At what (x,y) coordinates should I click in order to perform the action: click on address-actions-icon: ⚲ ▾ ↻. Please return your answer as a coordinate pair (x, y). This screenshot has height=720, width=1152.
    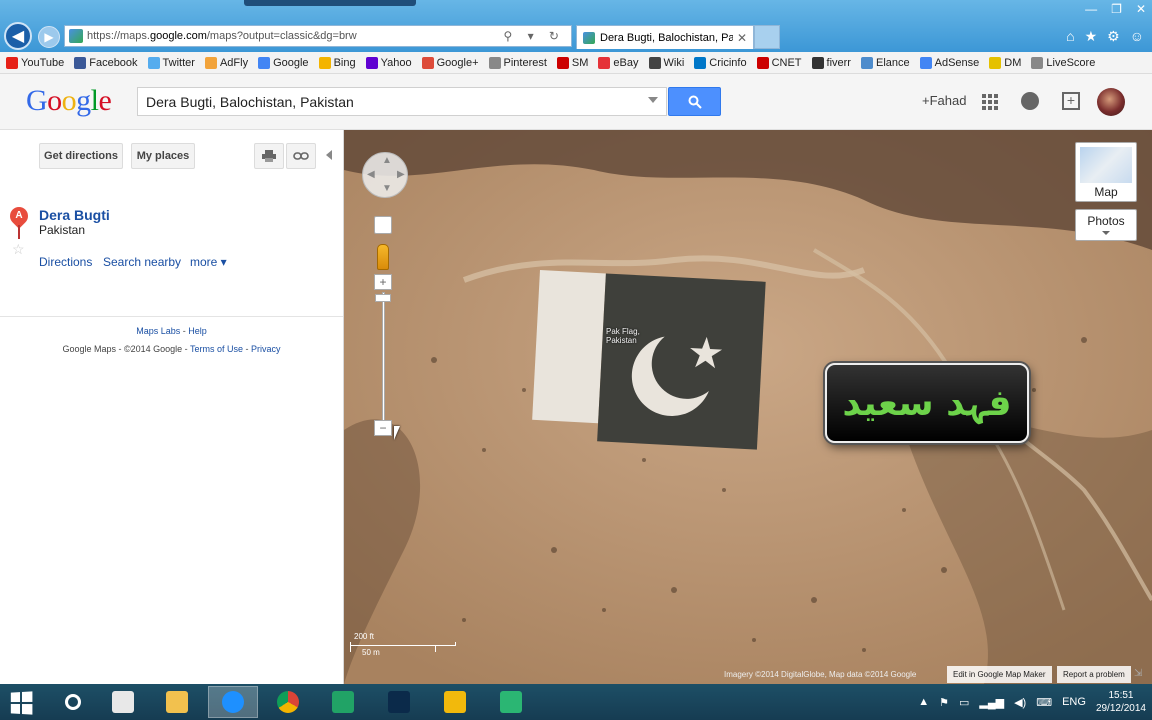
    Looking at the image, I should click on (534, 36).